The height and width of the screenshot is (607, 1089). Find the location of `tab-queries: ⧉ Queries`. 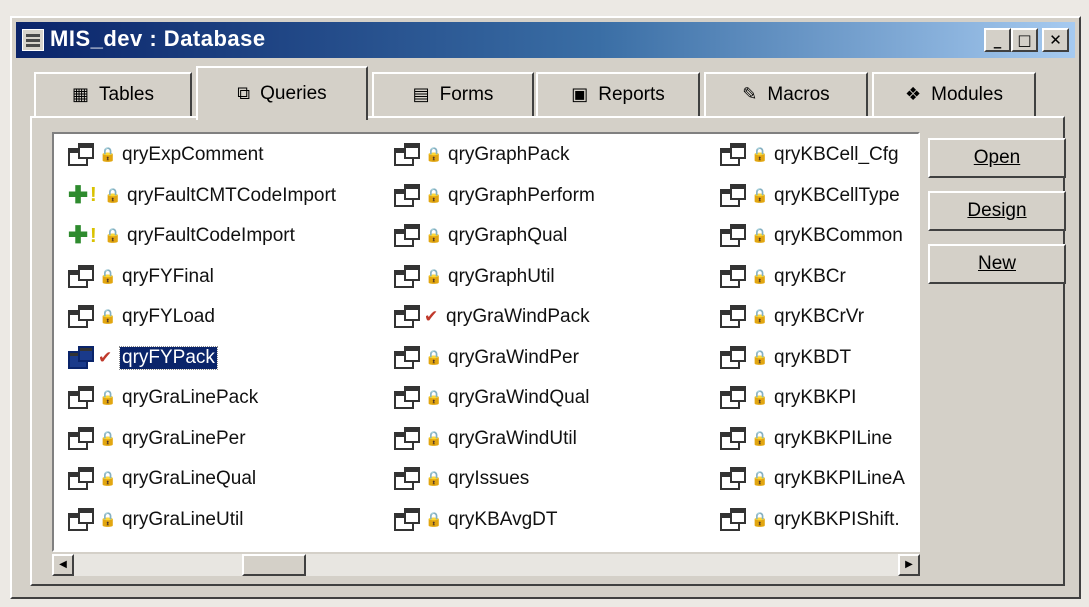

tab-queries: ⧉ Queries is located at coordinates (282, 93).